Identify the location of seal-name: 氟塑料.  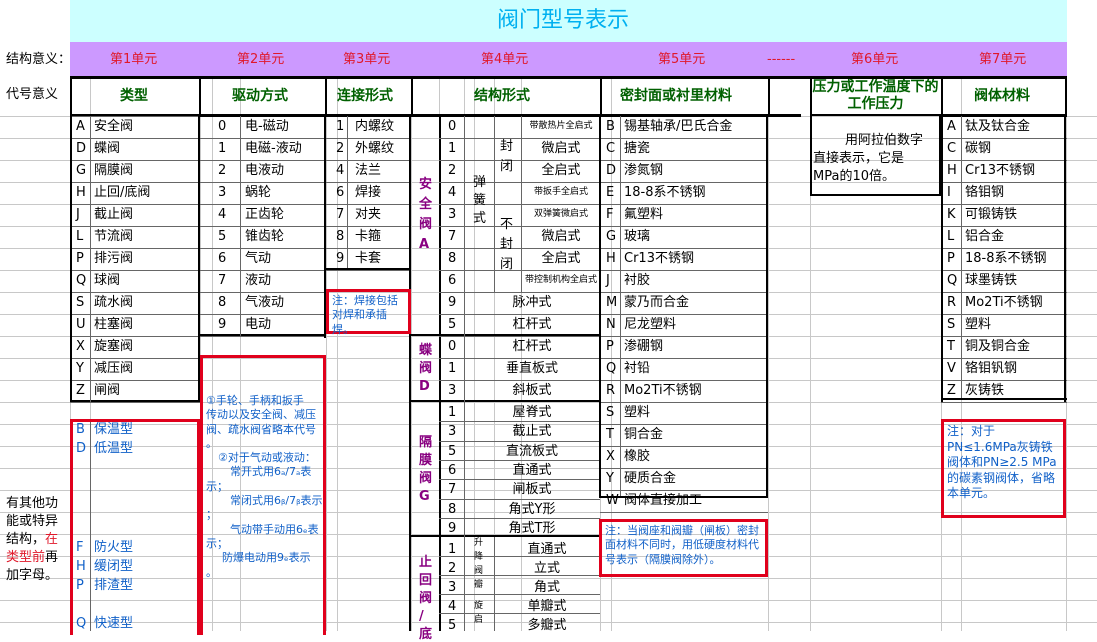
(644, 214).